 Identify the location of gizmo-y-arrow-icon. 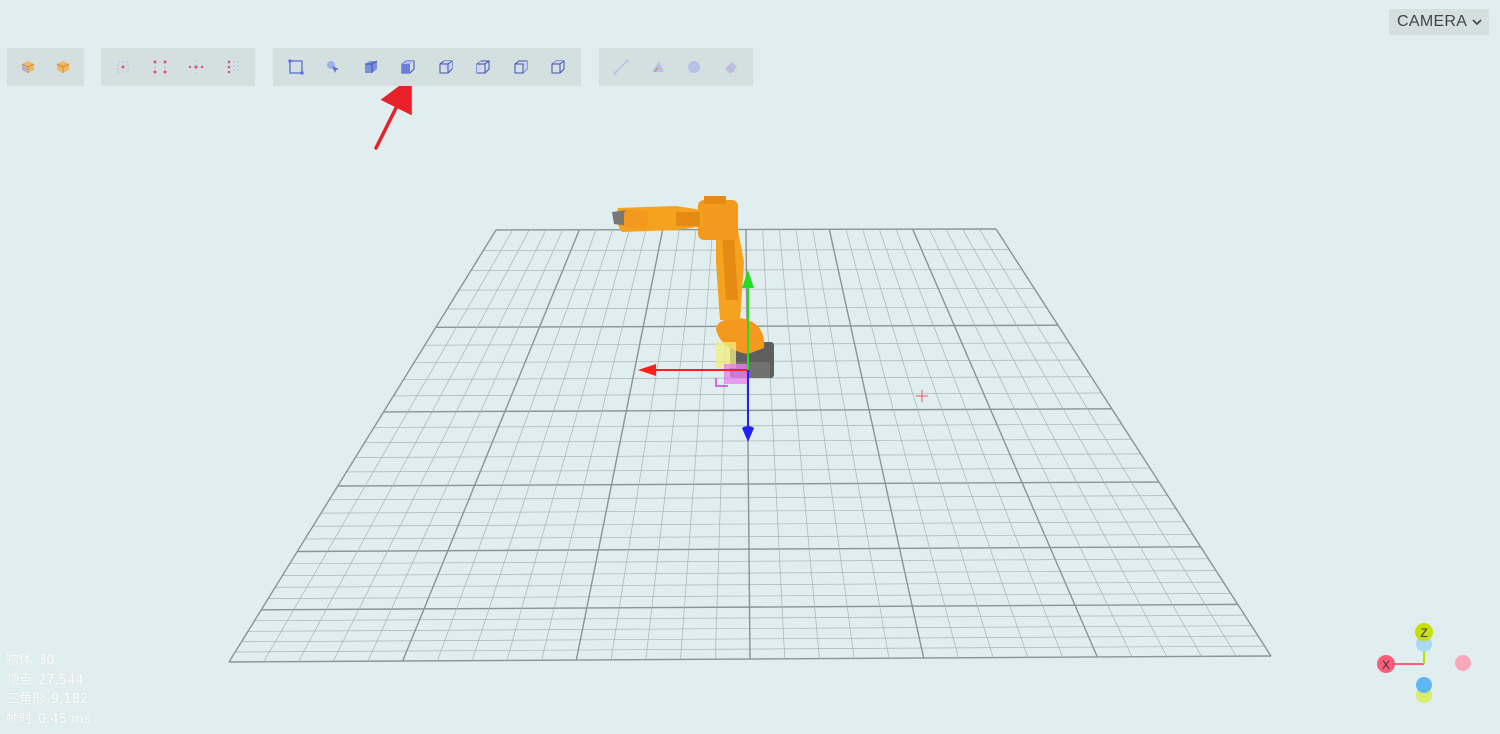
(748, 279).